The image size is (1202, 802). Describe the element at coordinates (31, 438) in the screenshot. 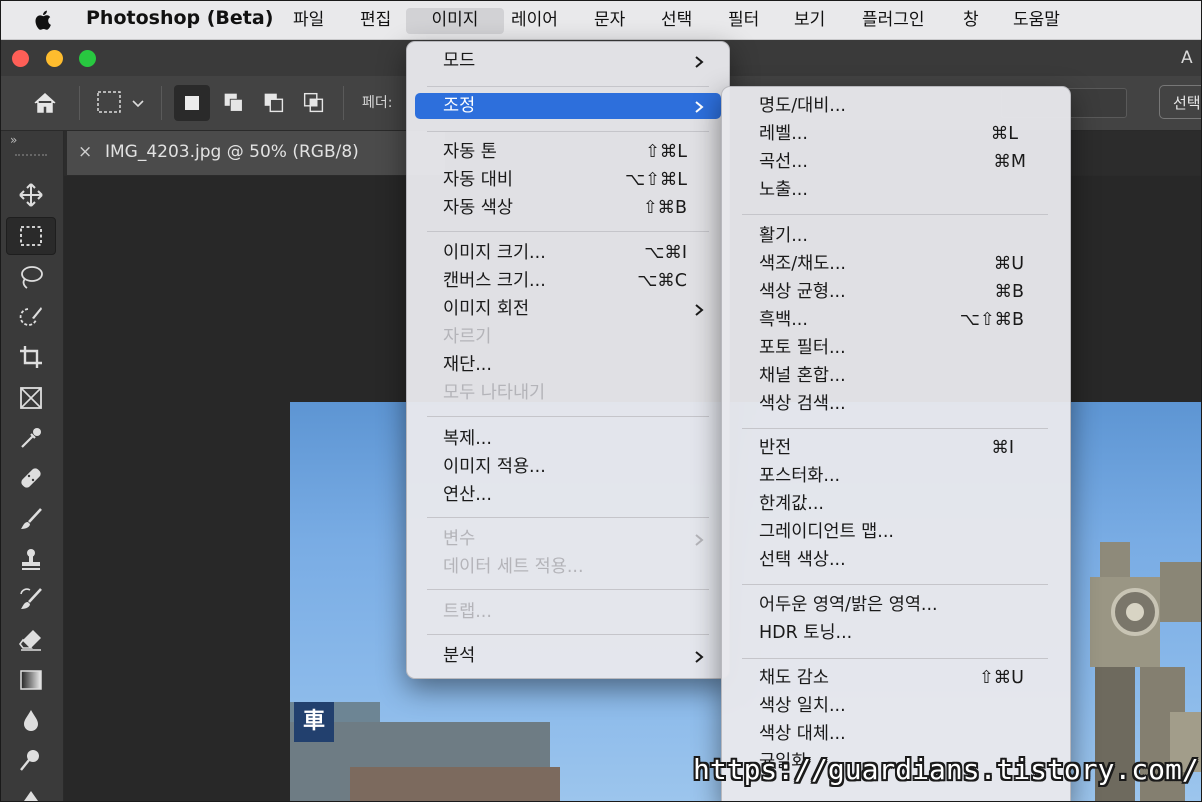

I see `eyedropper-tool` at that location.